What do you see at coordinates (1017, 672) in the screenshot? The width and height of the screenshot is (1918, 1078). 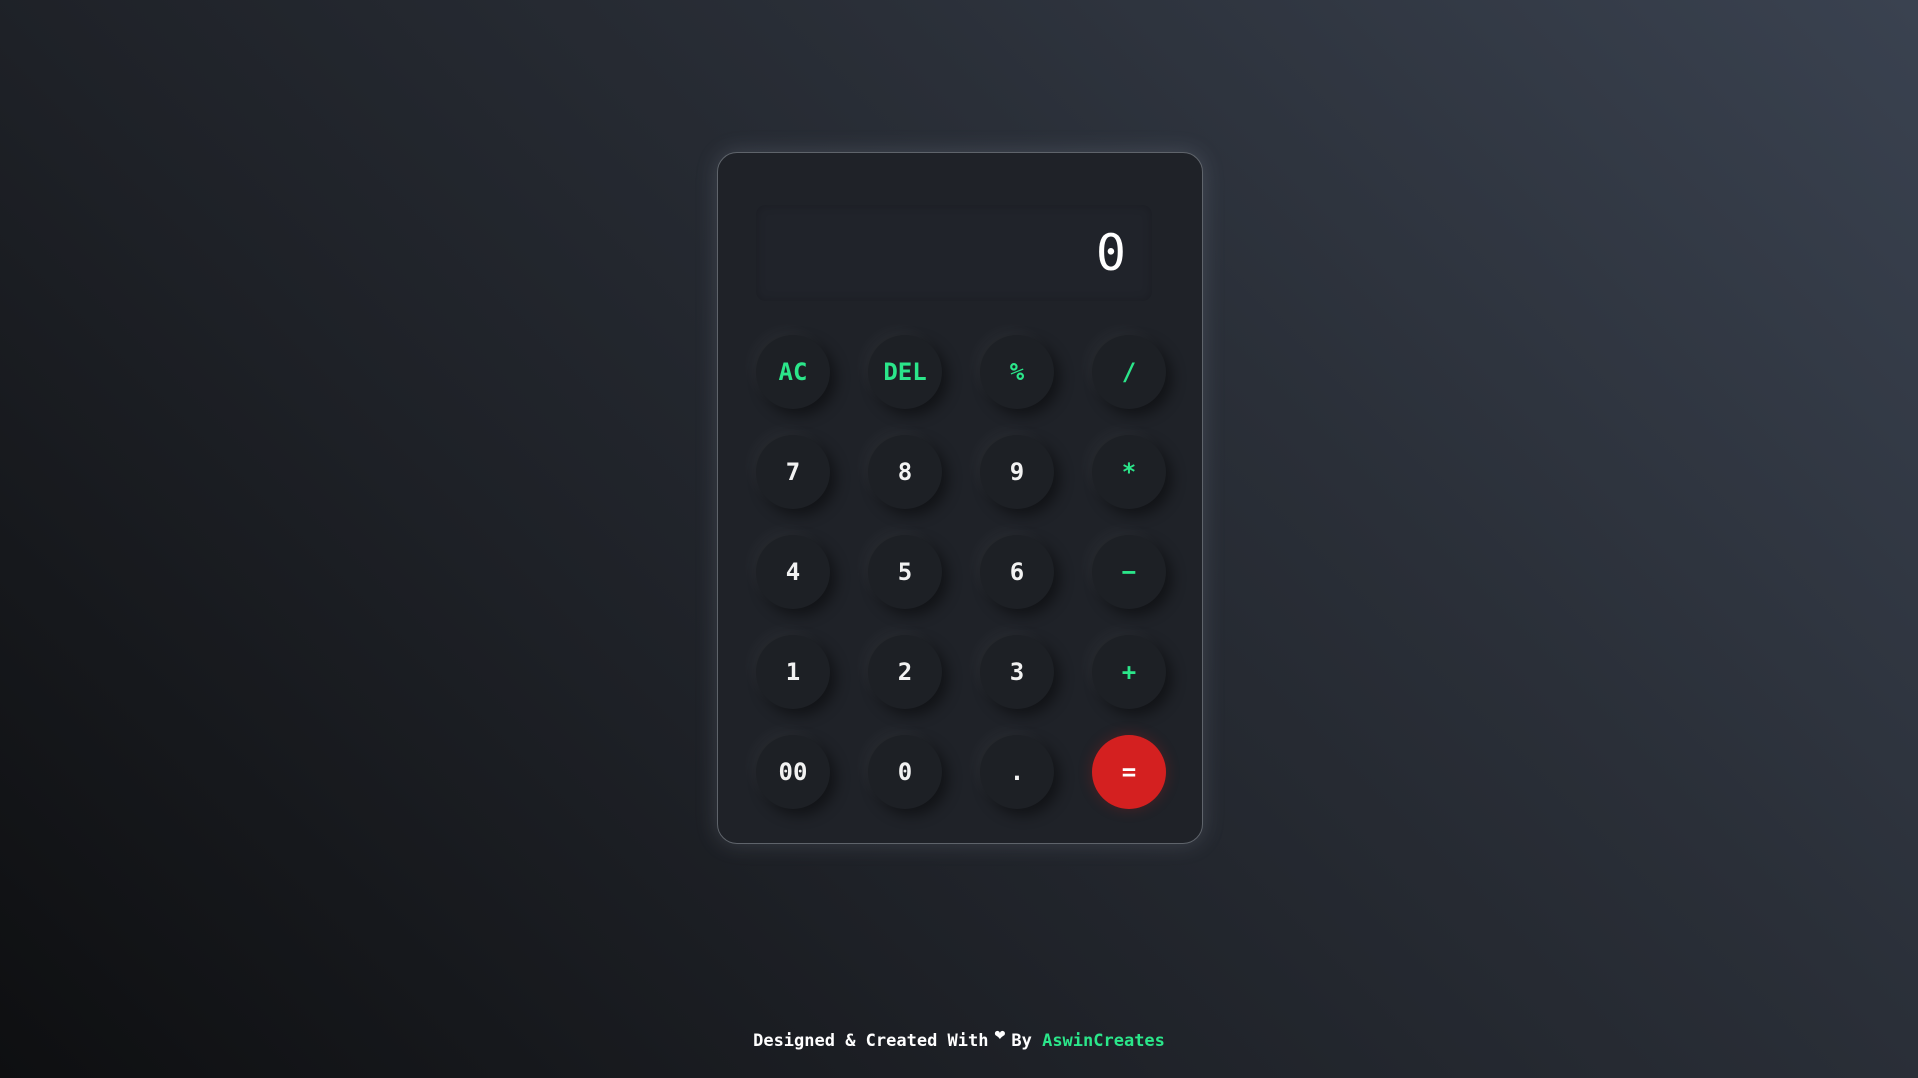 I see `digit-3-button: 3` at bounding box center [1017, 672].